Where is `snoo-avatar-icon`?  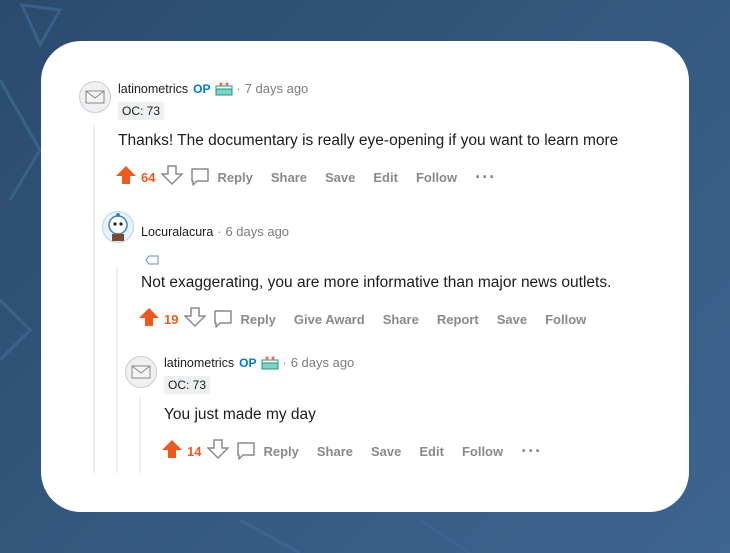 snoo-avatar-icon is located at coordinates (118, 227).